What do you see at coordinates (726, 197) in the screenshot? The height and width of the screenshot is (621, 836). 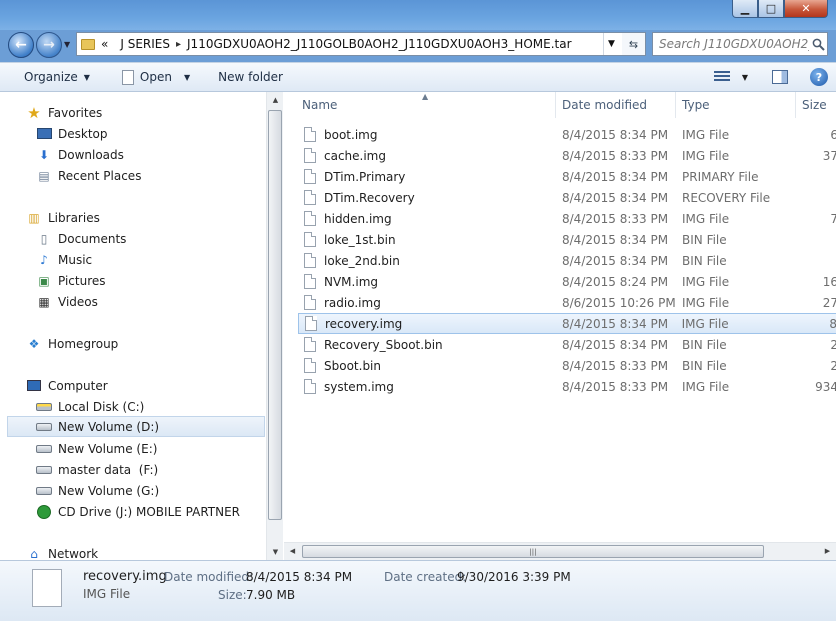 I see `file-type: RECOVERY File` at bounding box center [726, 197].